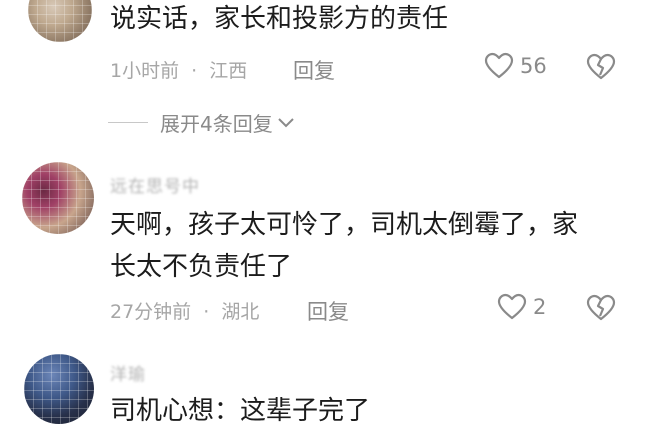  I want to click on expand-replies-label: 展开4条回复, so click(216, 124).